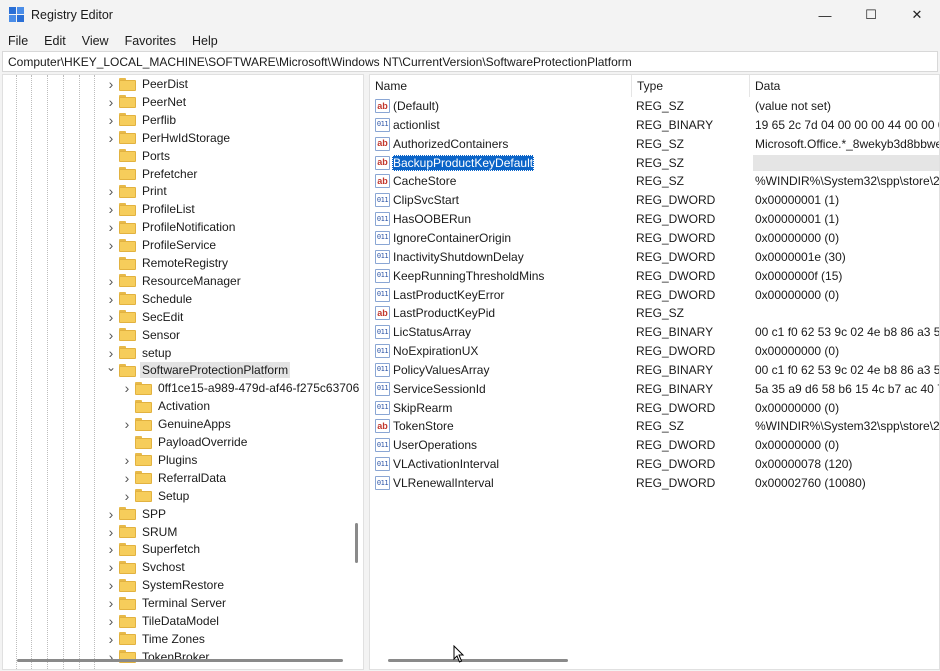  Describe the element at coordinates (183, 227) in the screenshot. I see `tree-item: › ProfileNotification` at that location.